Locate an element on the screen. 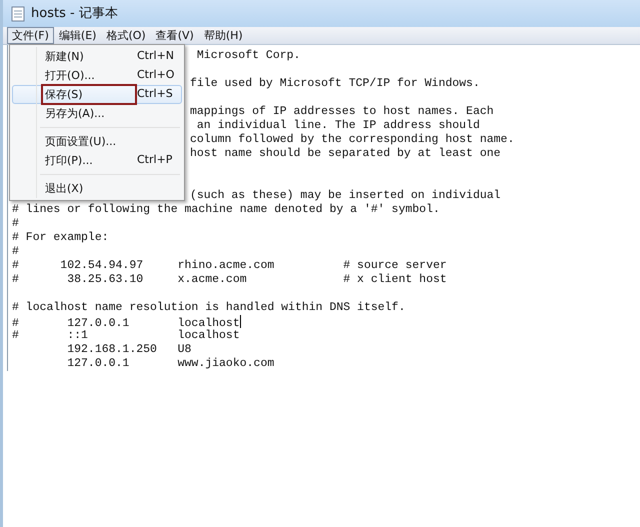  text-line: an individual line. The IP address should is located at coordinates (338, 125).